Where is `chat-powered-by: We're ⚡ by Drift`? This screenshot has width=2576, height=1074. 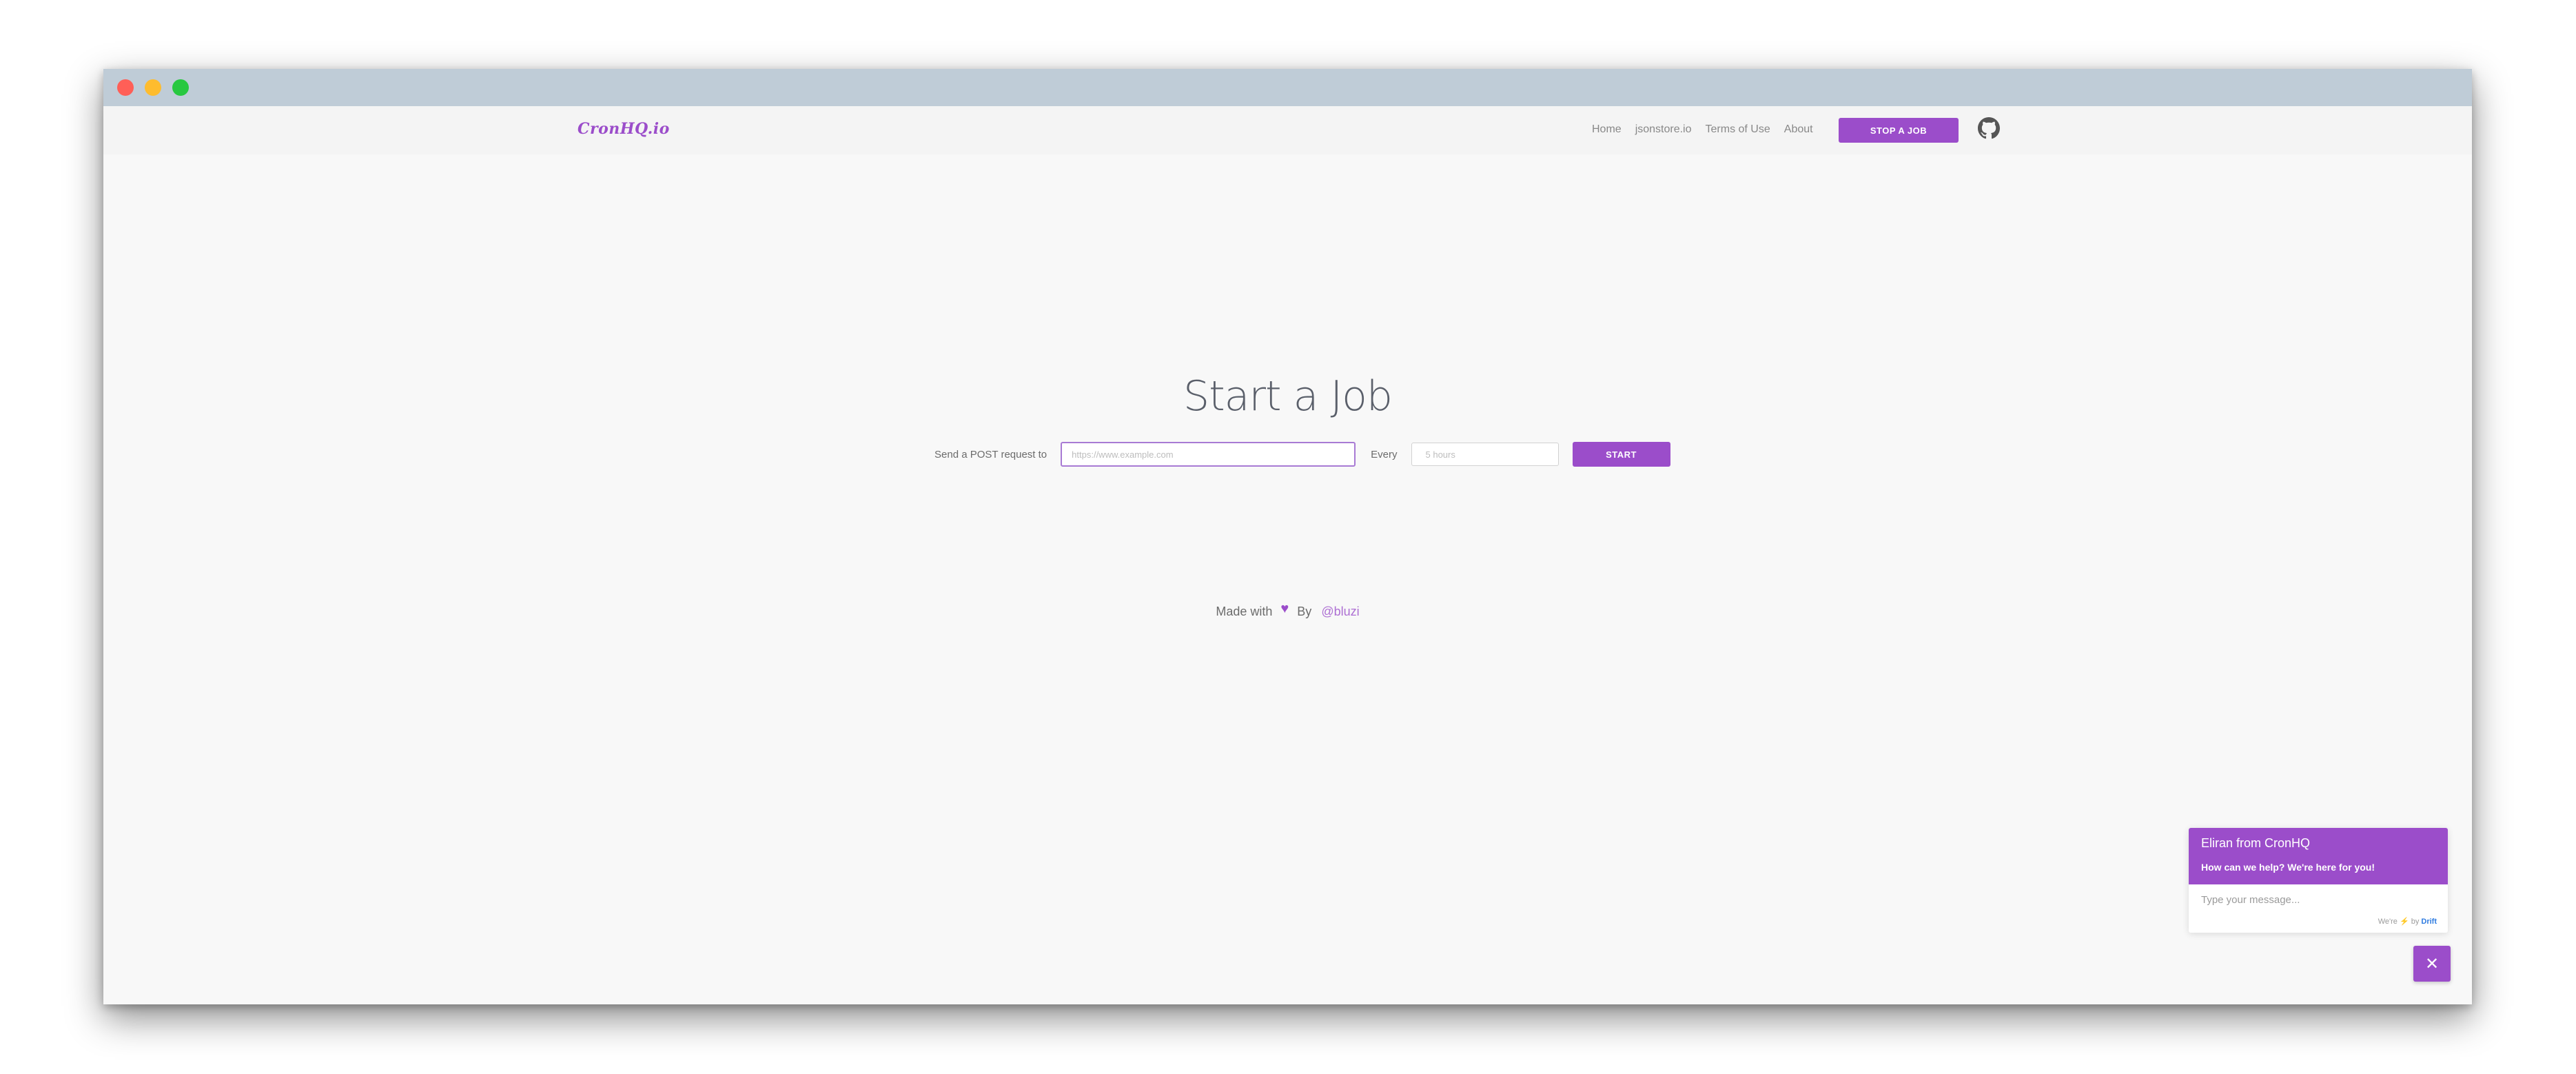 chat-powered-by: We're ⚡ by Drift is located at coordinates (2407, 922).